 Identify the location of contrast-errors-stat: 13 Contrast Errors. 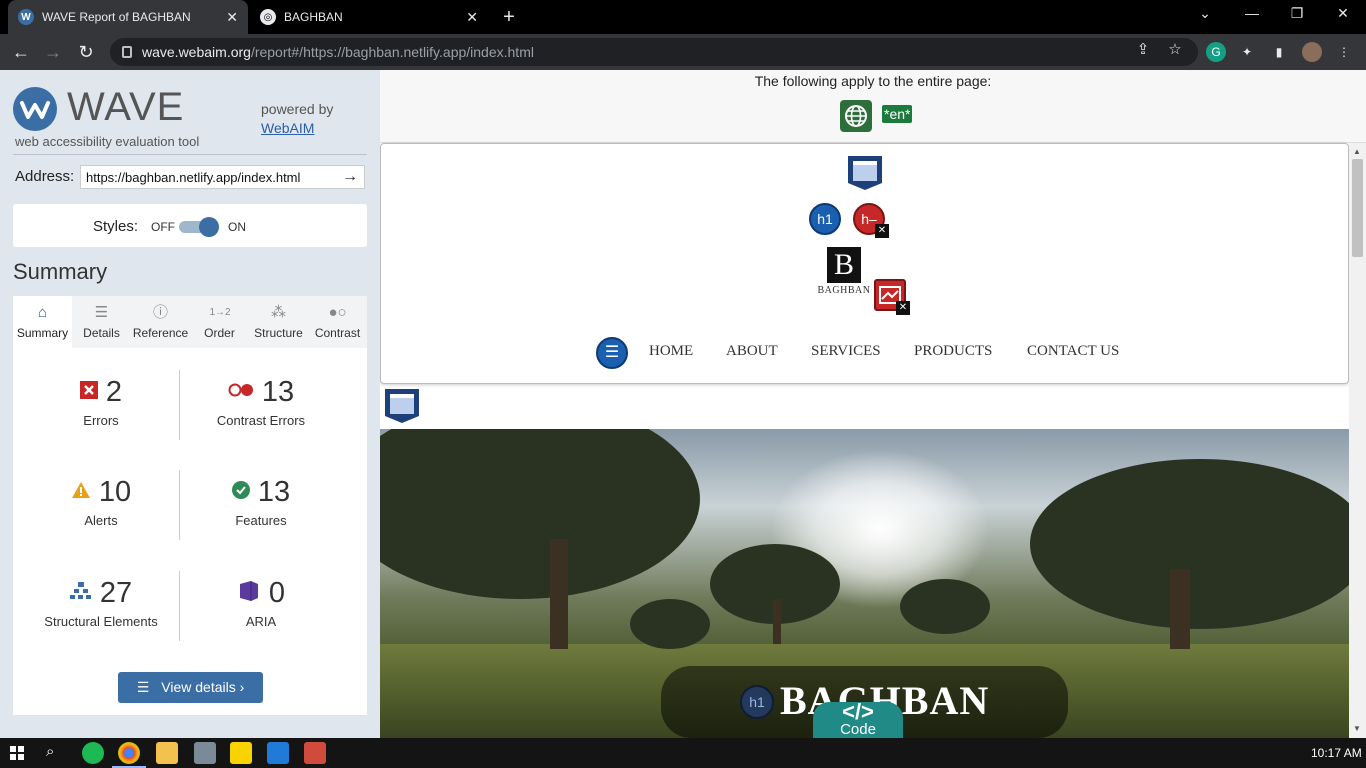
(261, 402).